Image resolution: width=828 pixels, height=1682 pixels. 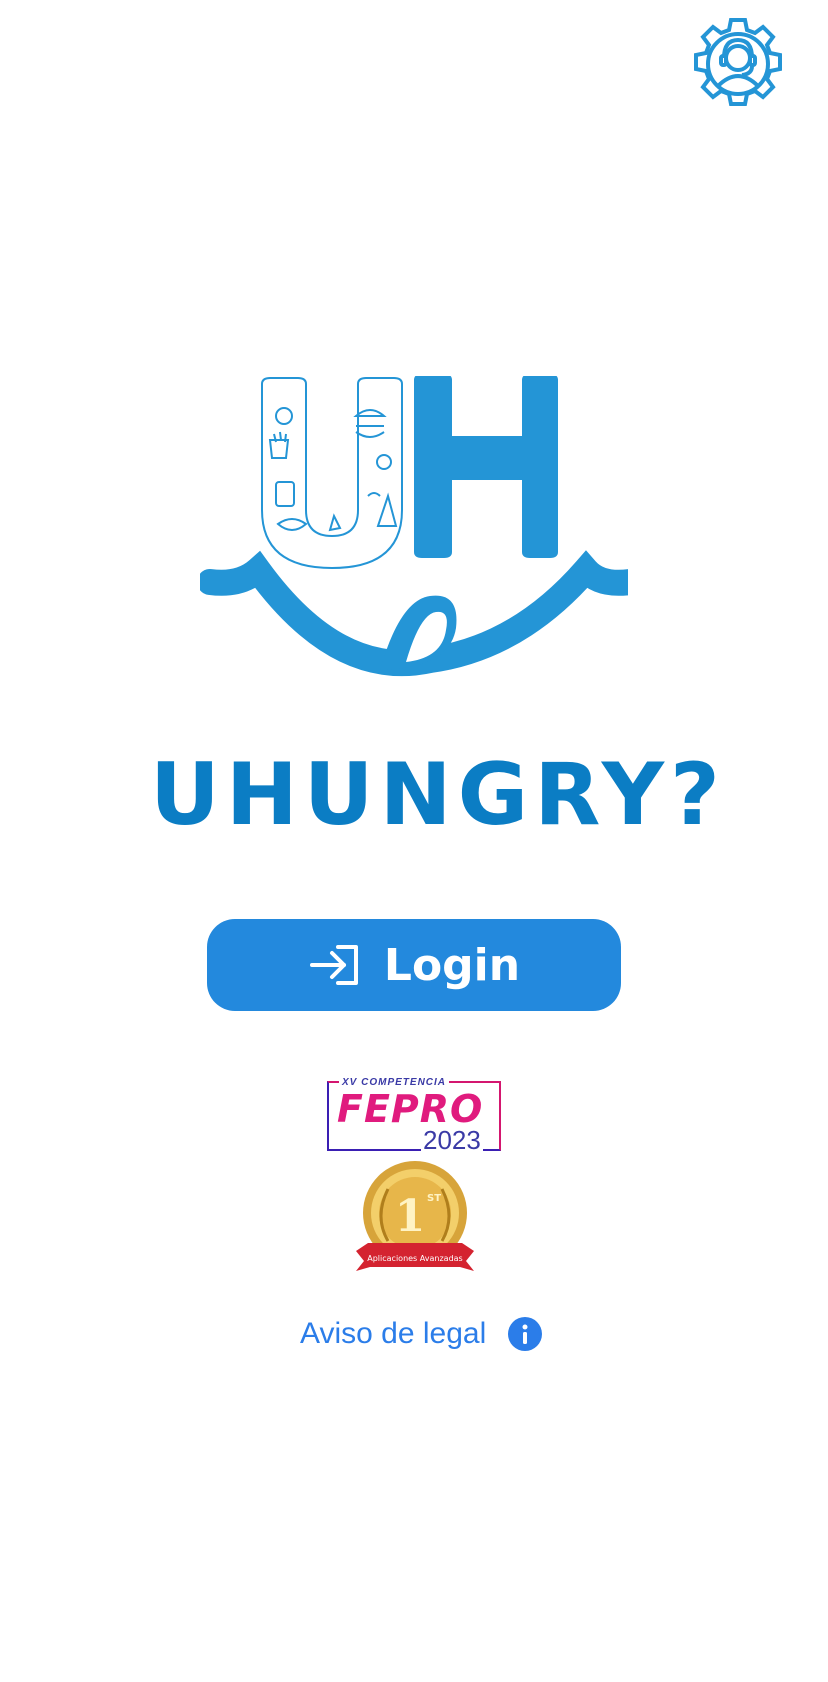 What do you see at coordinates (452, 1140) in the screenshot?
I see `award-year: 2023` at bounding box center [452, 1140].